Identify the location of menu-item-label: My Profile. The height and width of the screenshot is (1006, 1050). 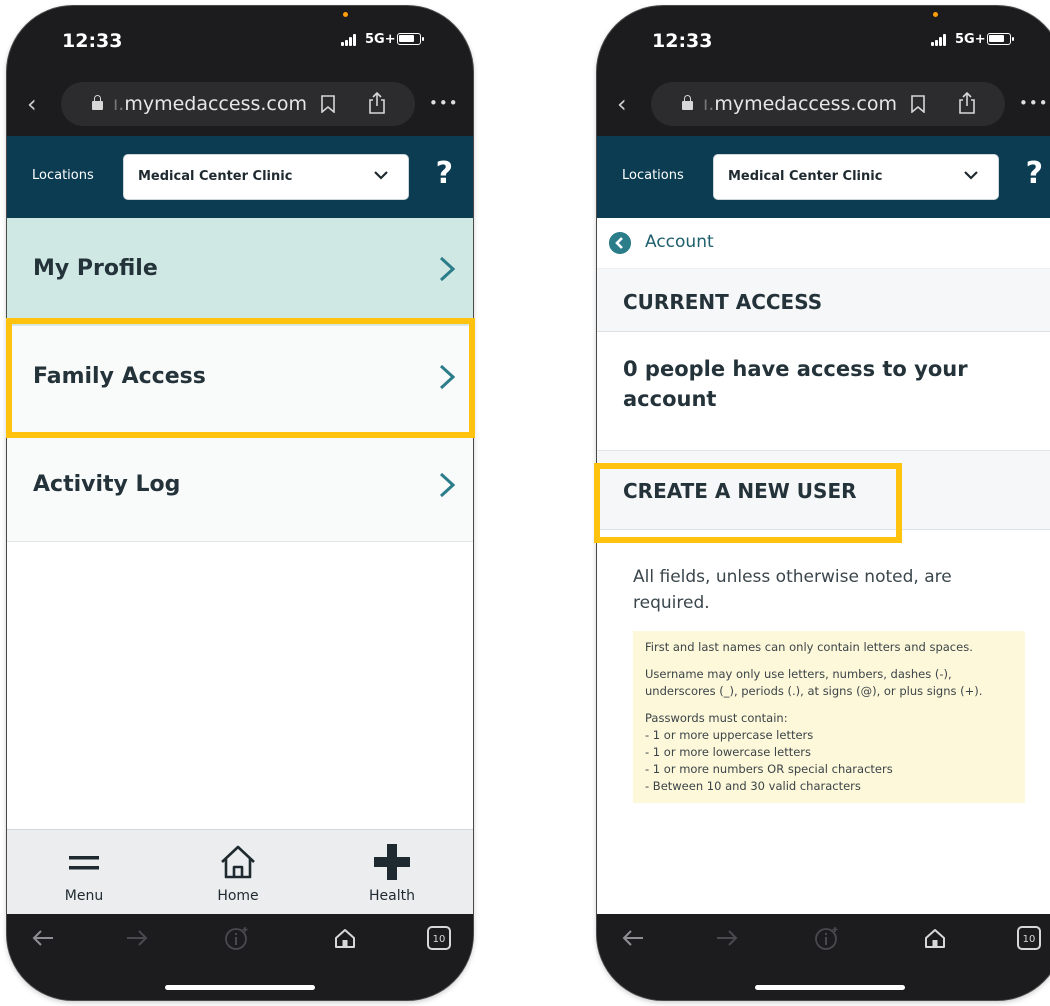
(95, 268).